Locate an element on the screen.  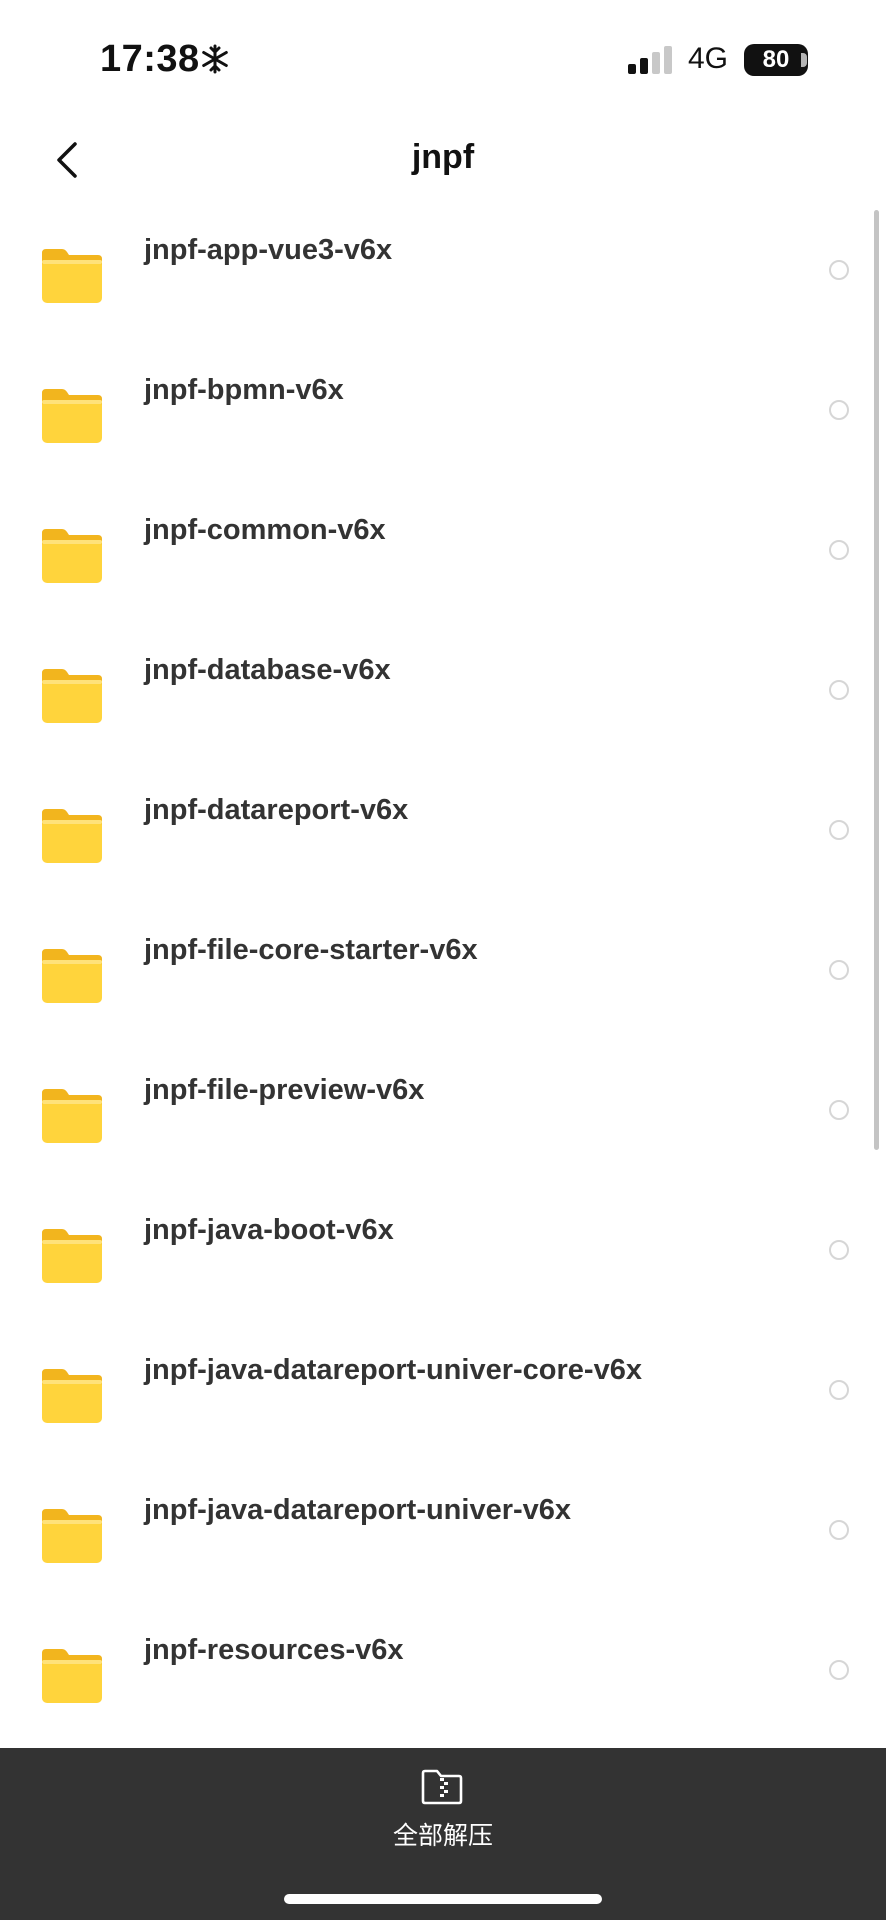
file-row: jnpf-datareport-v6x is located at coordinates (443, 840).